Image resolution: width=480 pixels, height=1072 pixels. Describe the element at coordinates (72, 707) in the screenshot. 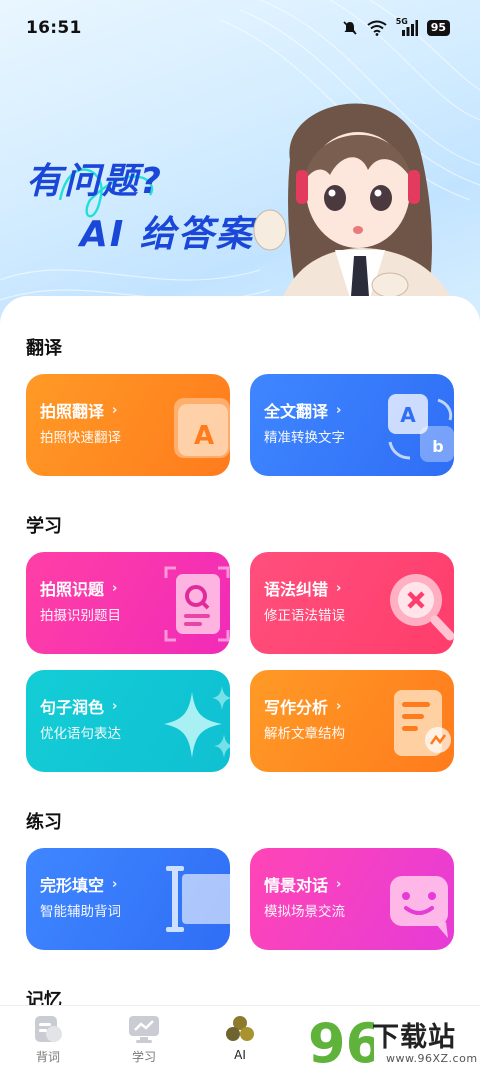

I see `card-title: 句子润色` at that location.